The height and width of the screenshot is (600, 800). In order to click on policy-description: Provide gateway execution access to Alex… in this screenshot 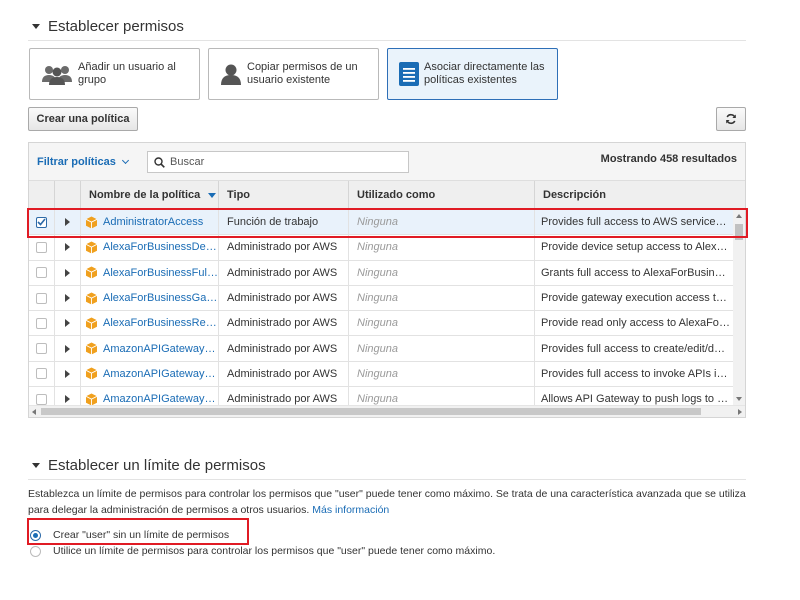, I will do `click(636, 298)`.